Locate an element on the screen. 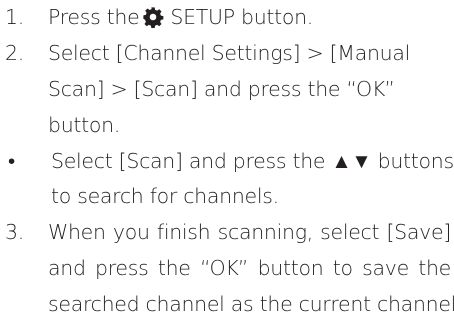  step-number: 1. is located at coordinates (14, 17).